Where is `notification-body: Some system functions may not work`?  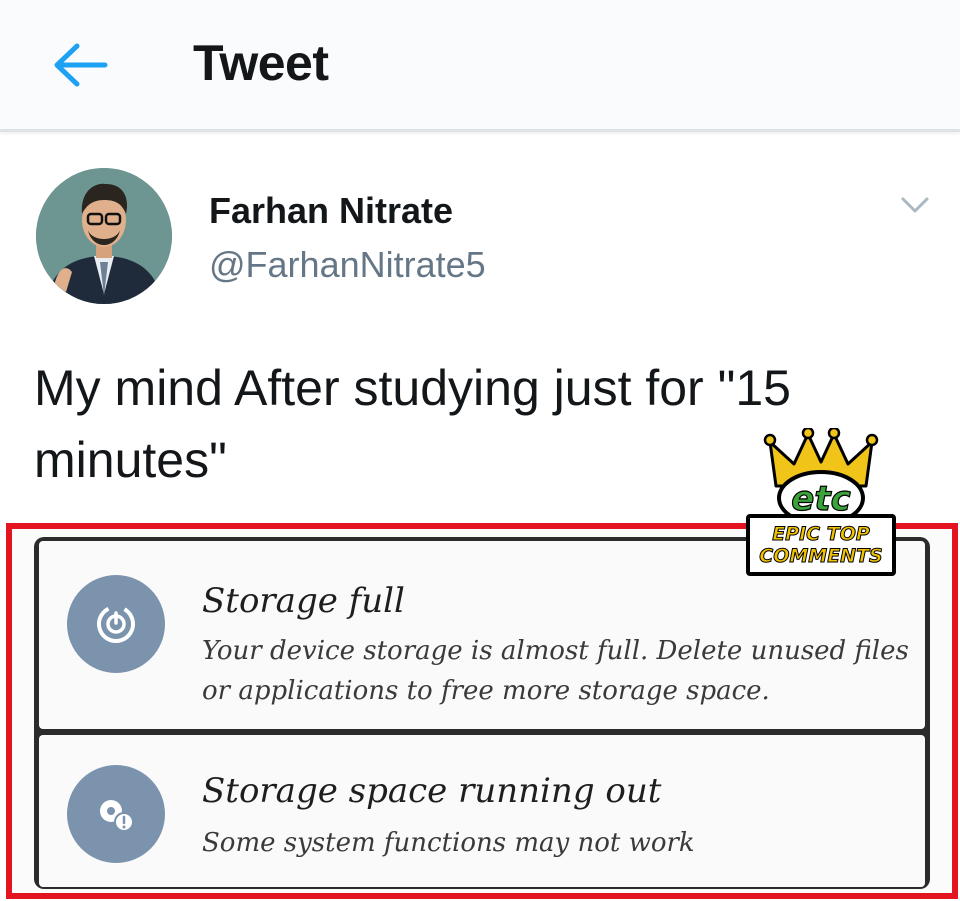
notification-body: Some system functions may not work is located at coordinates (448, 843).